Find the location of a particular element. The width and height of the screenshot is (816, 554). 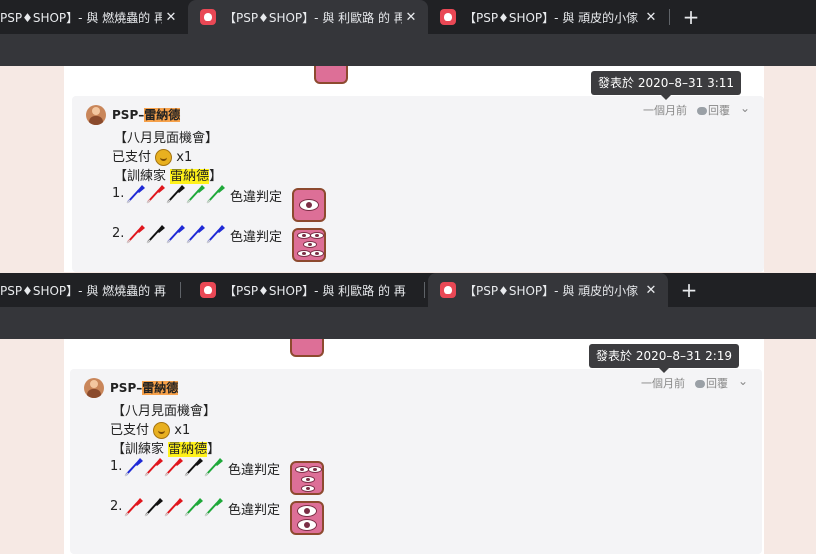

timestamp-tooltip: 發表於 2020–8–31 2:19 is located at coordinates (664, 358).